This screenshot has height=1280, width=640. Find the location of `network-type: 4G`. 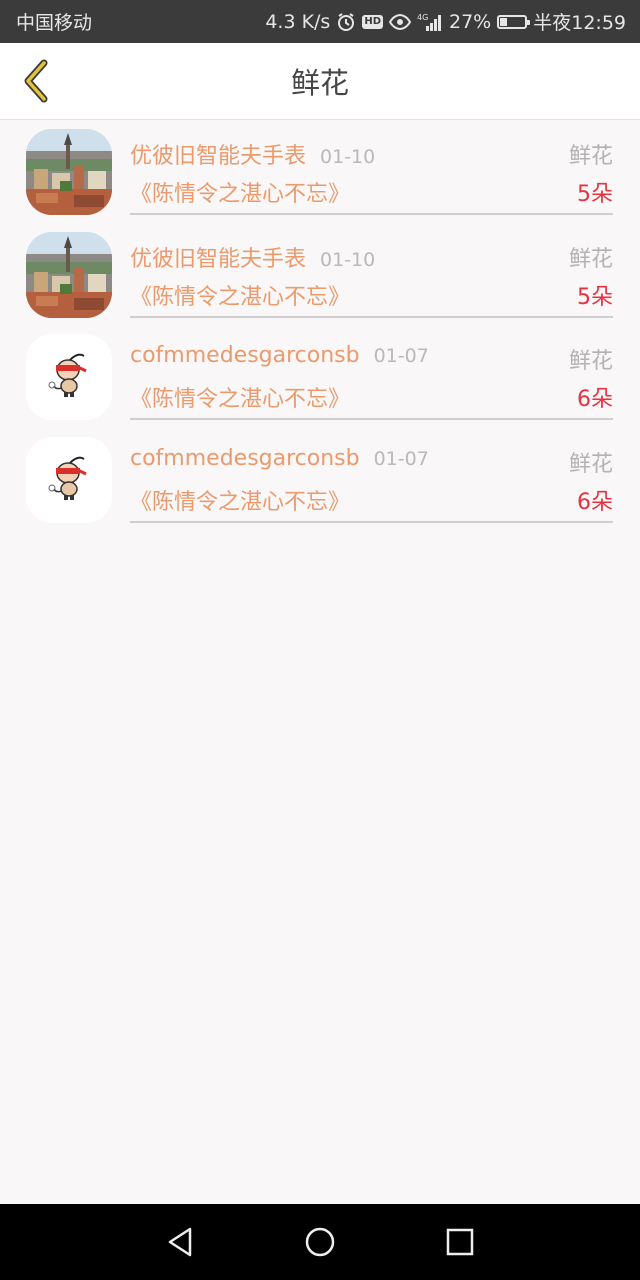

network-type: 4G is located at coordinates (422, 17).